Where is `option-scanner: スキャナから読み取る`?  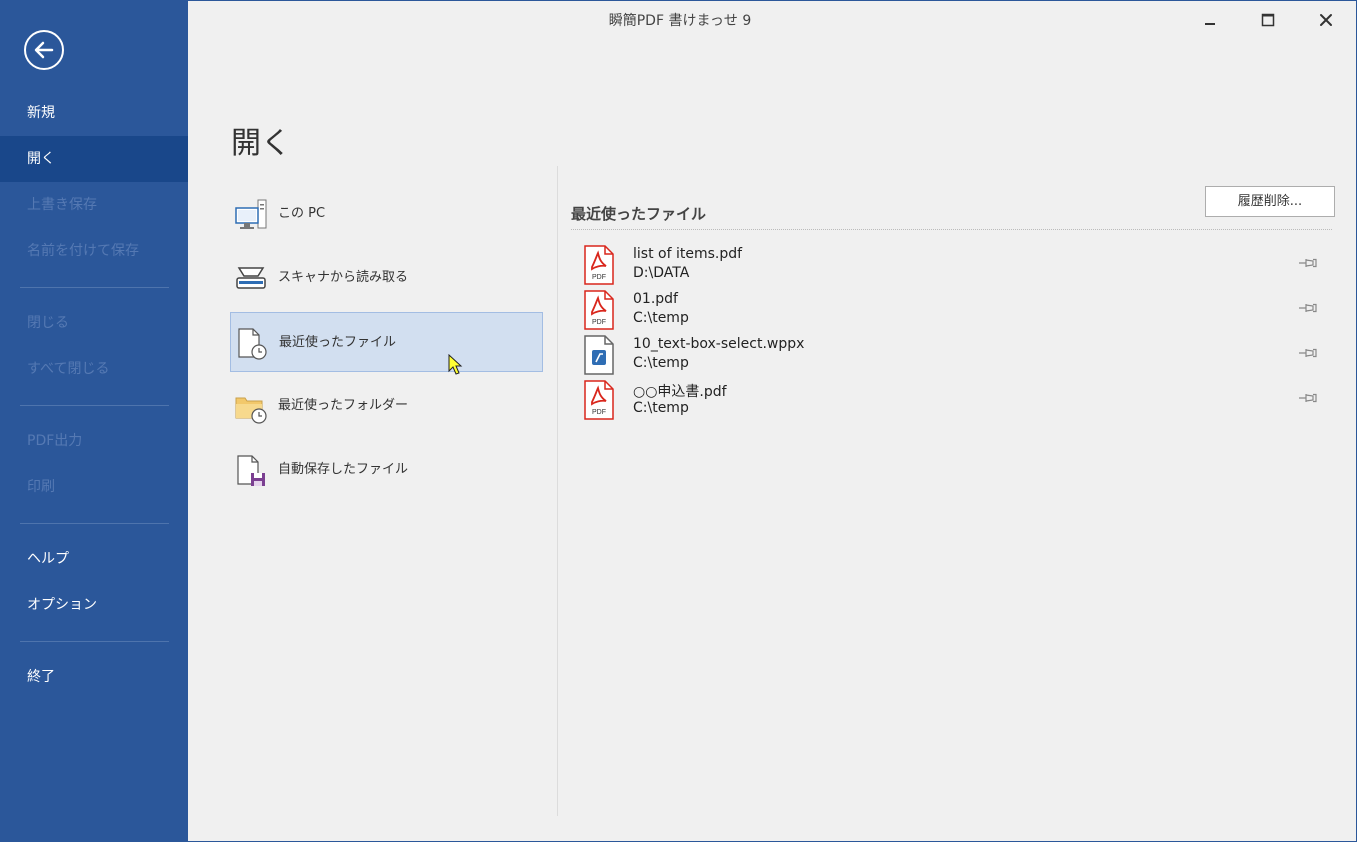
option-scanner: スキャナから読み取る is located at coordinates (386, 278).